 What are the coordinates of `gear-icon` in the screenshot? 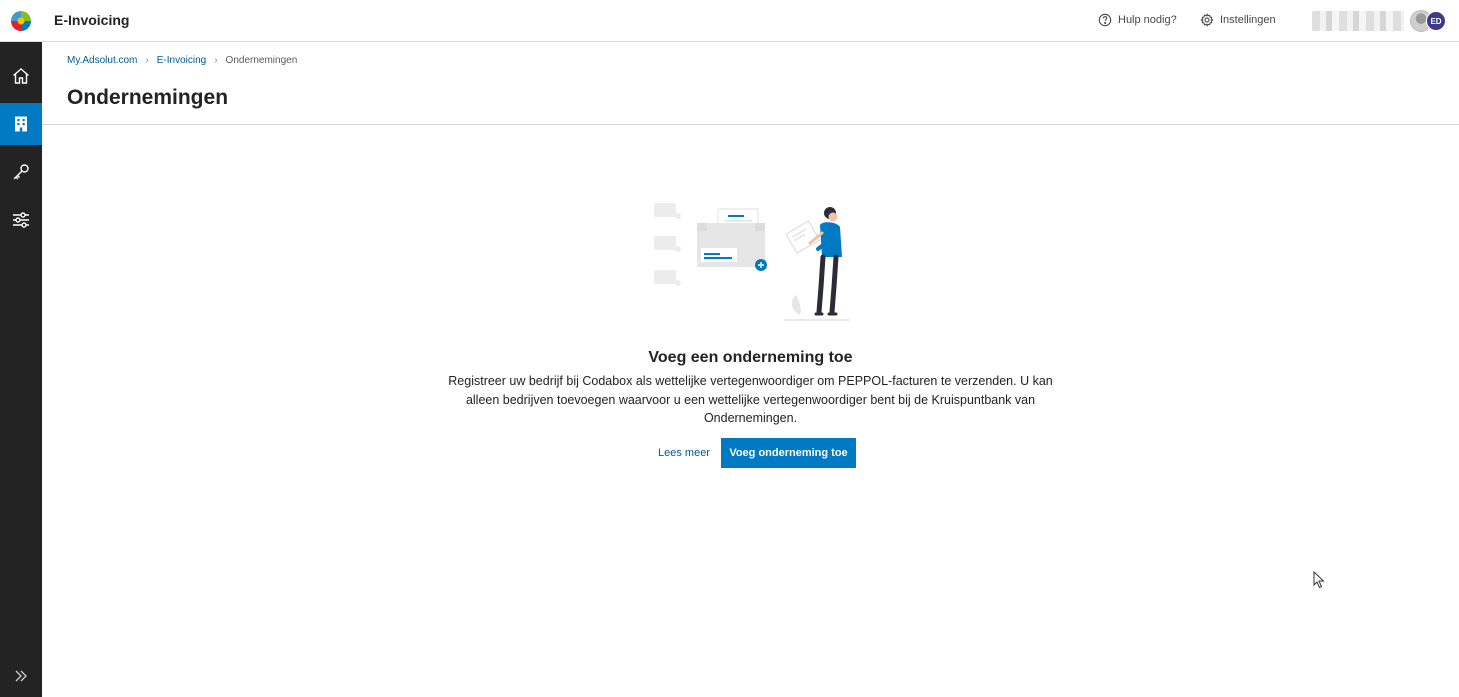 It's located at (1207, 20).